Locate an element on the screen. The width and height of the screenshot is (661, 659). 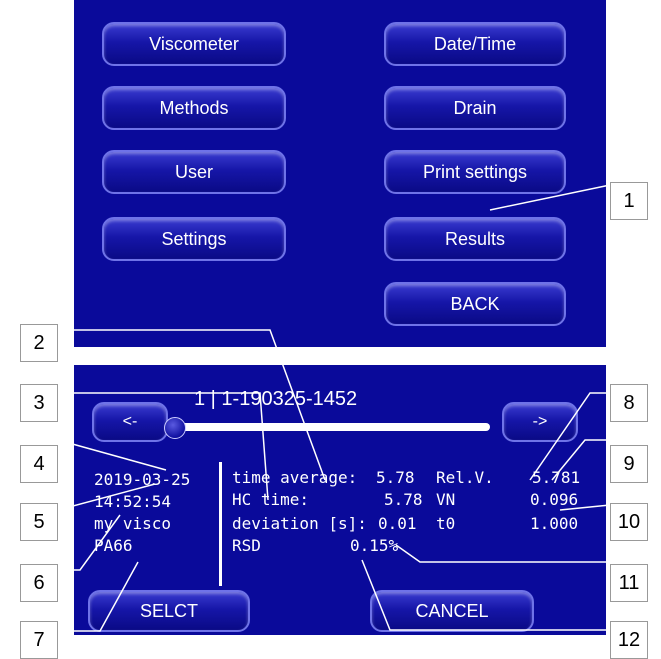
callout-2: 2 is located at coordinates (39, 343).